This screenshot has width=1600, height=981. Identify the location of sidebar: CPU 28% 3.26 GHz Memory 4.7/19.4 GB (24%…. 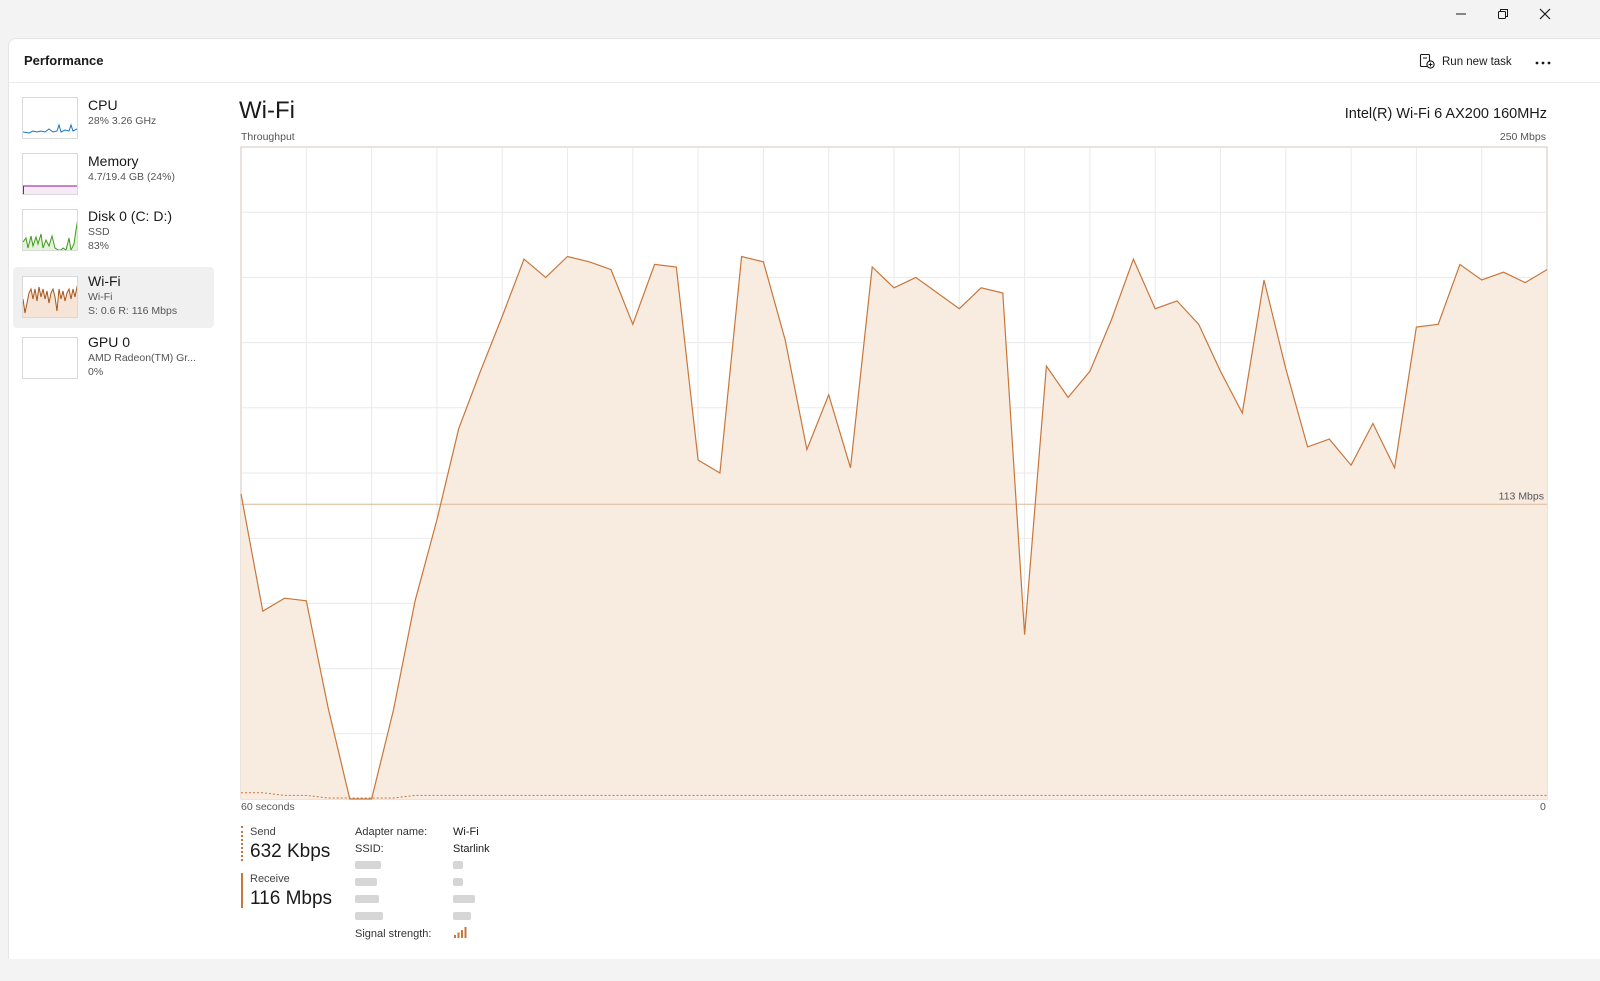
(113, 238).